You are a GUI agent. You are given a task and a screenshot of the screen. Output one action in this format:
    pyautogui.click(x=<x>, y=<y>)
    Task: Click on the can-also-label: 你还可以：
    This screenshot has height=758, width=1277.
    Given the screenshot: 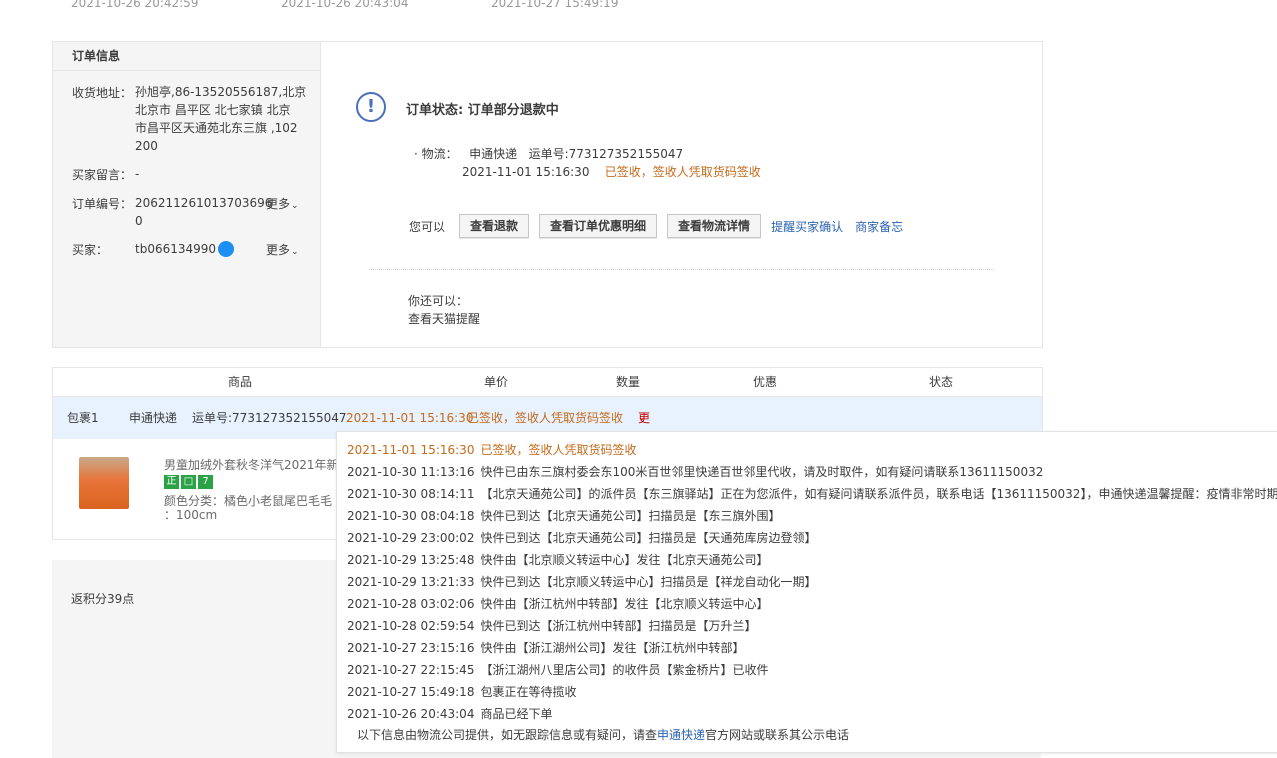 What is the action you would take?
    pyautogui.click(x=438, y=301)
    